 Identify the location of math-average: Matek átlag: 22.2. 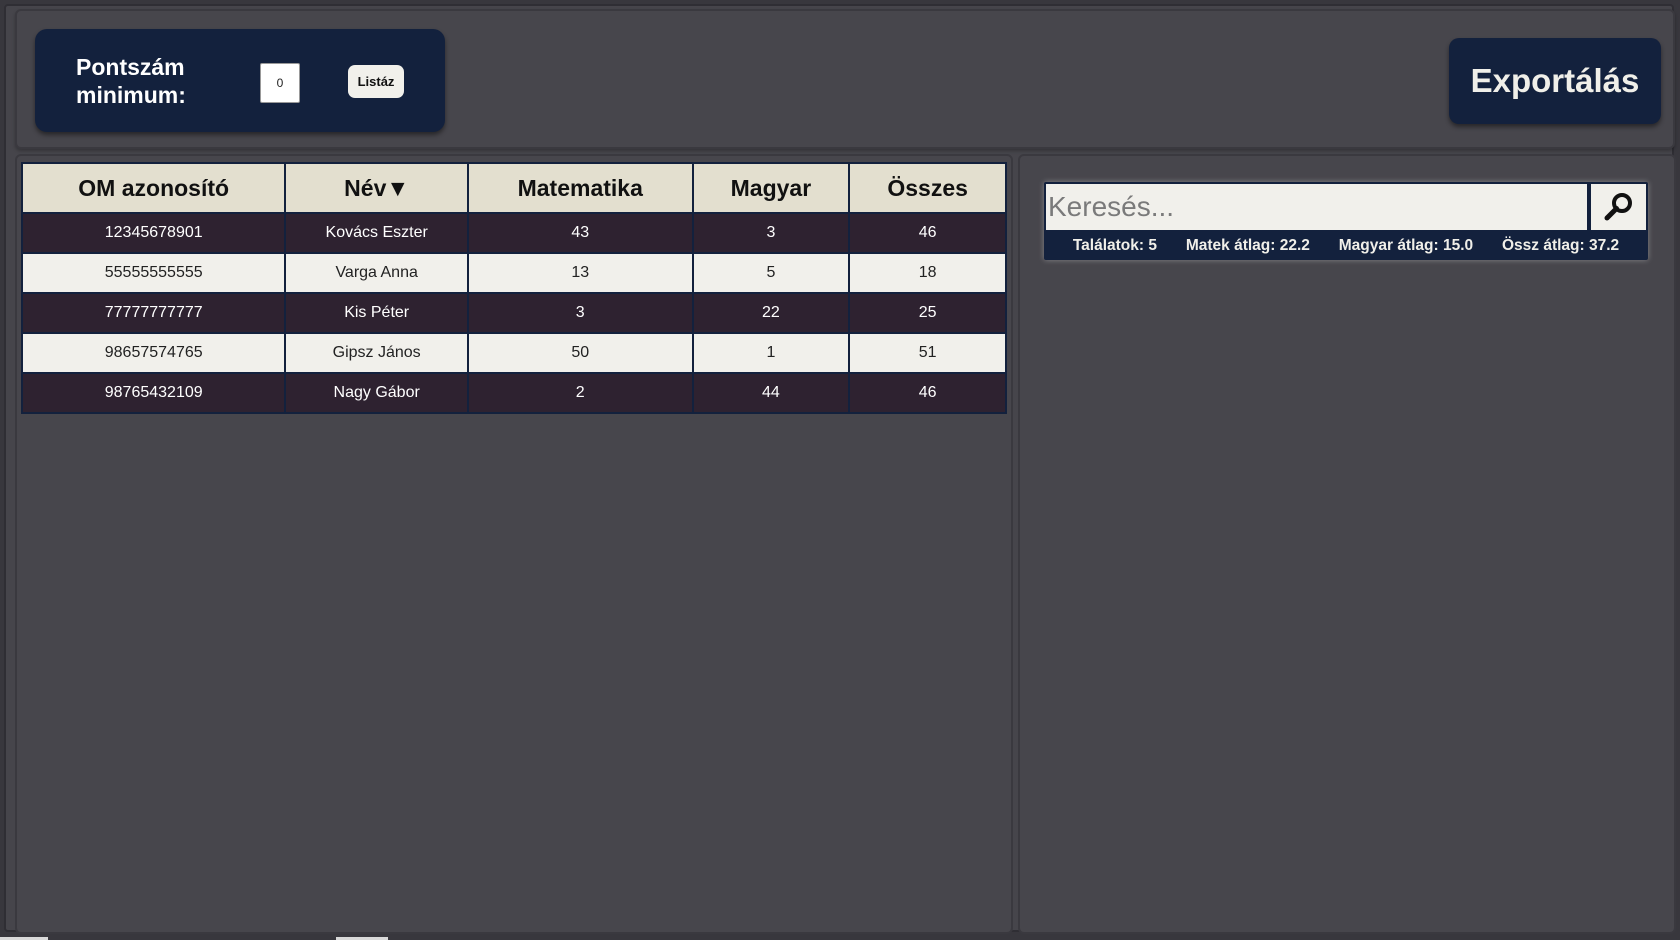
(1247, 245).